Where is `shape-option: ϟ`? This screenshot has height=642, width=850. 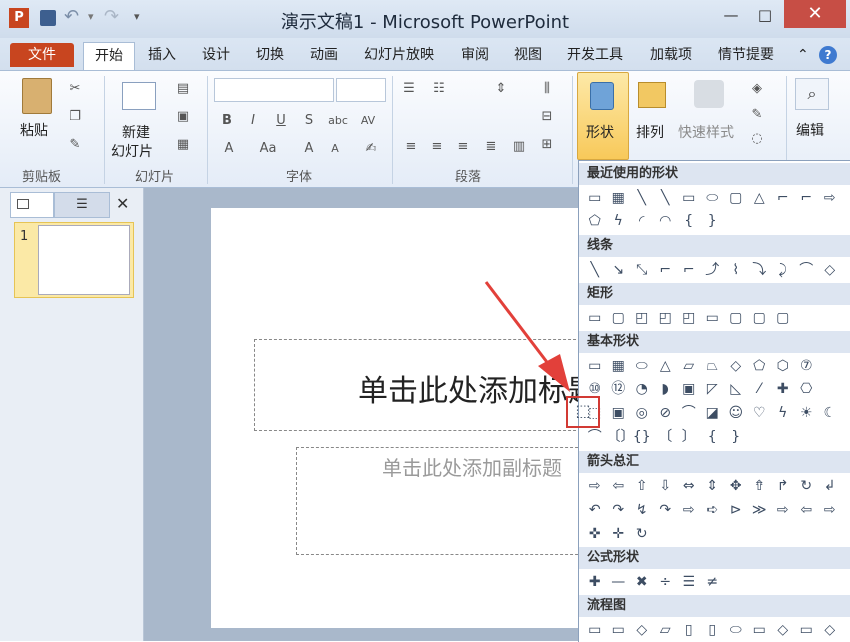 shape-option: ϟ is located at coordinates (619, 221).